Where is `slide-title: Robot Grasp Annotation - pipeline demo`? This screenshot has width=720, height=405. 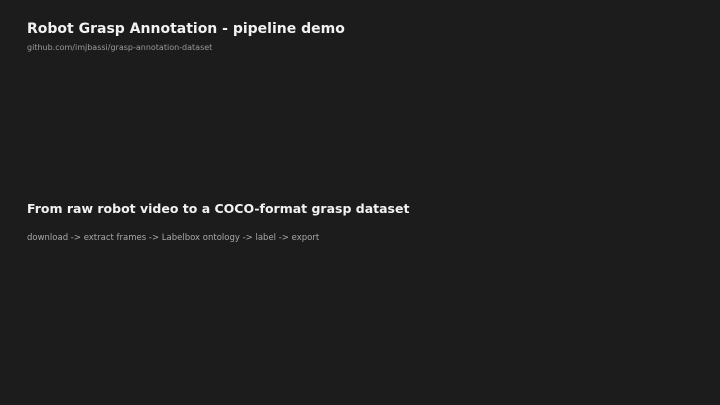
slide-title: Robot Grasp Annotation - pipeline demo is located at coordinates (186, 29).